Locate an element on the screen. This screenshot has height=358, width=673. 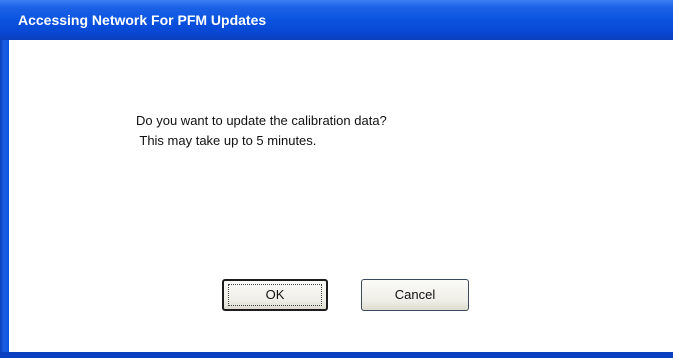
window-title: Accessing Network For PFM Updates is located at coordinates (142, 20).